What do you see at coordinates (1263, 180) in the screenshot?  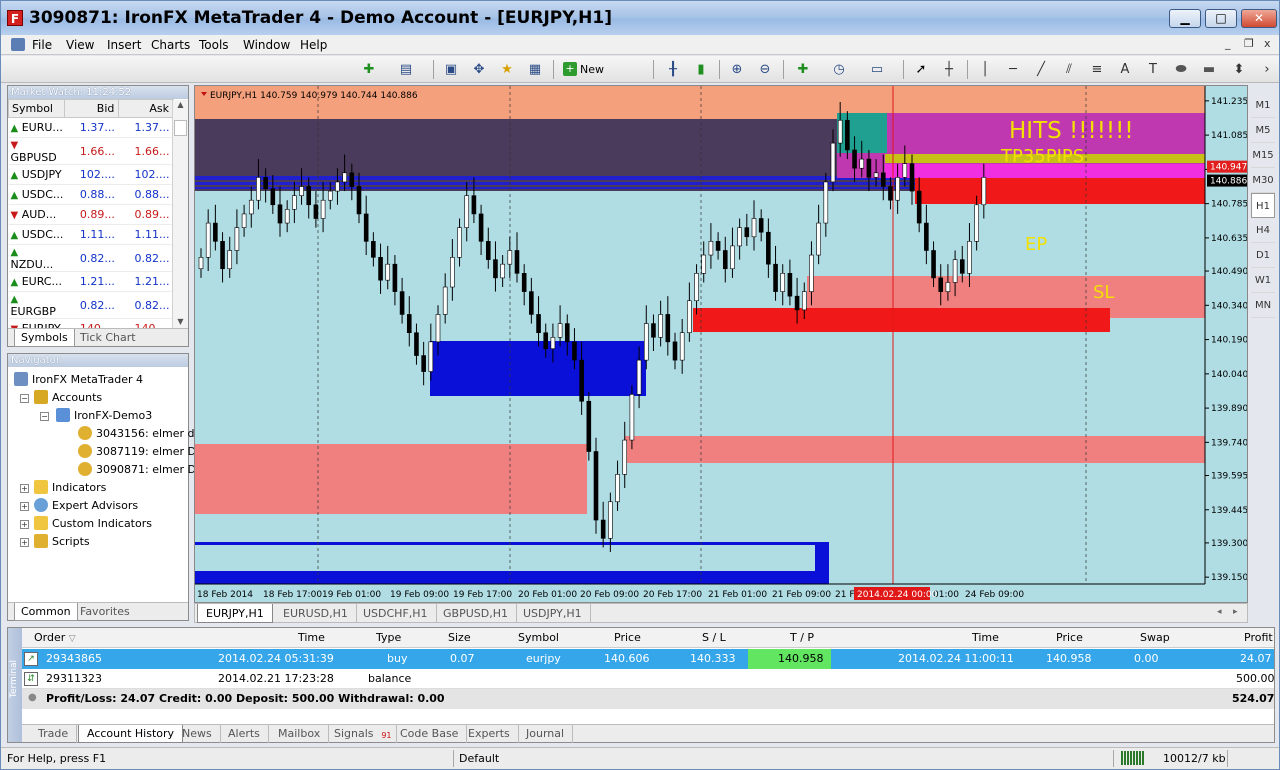 I see `timeframe-m30: M30` at bounding box center [1263, 180].